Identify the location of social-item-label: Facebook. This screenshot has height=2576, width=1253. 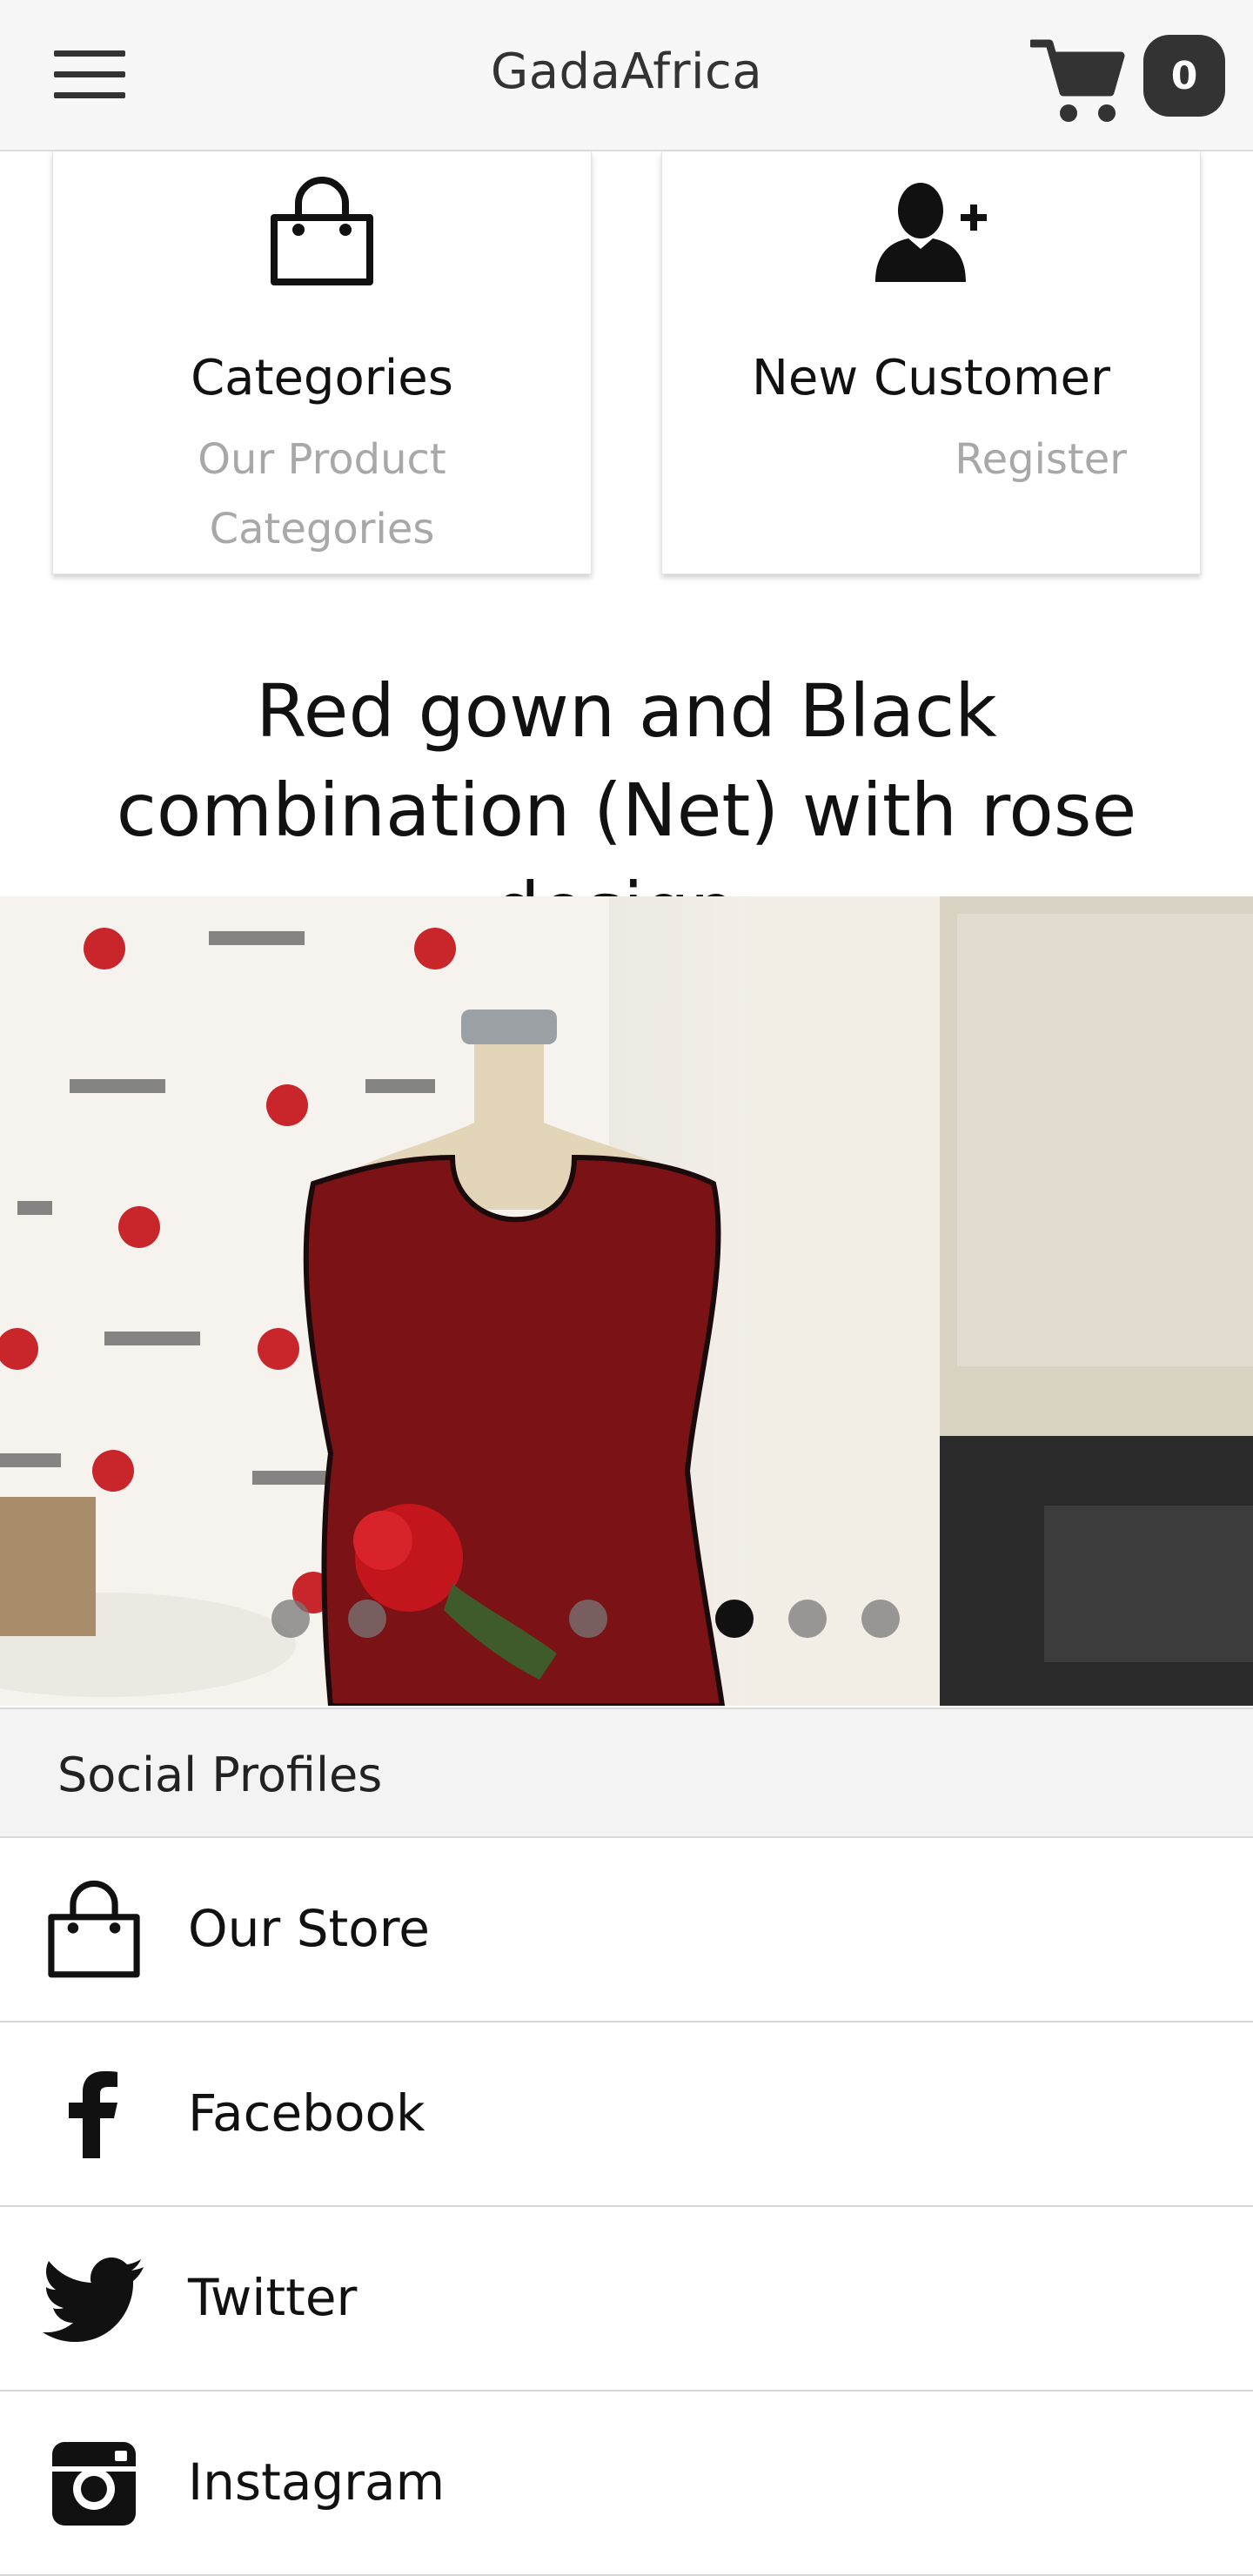
(306, 2113).